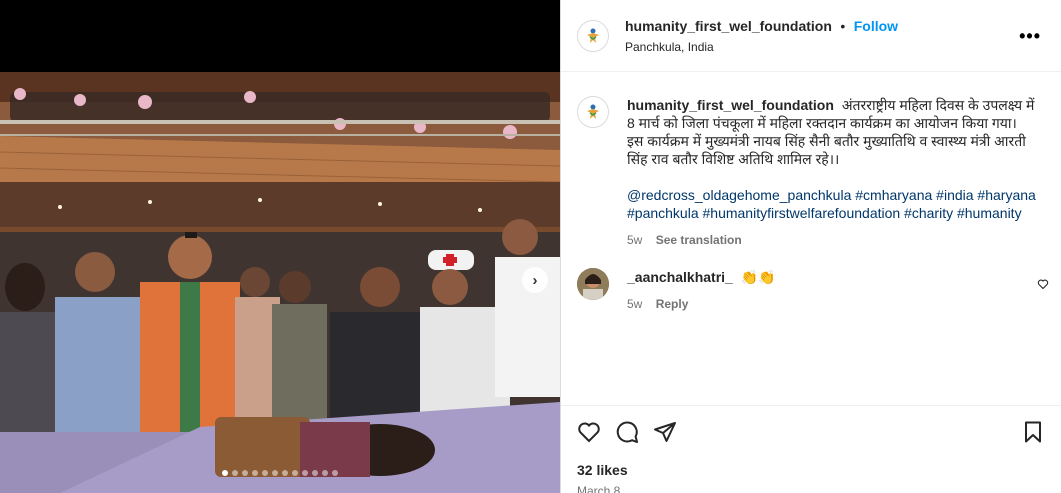 The image size is (1061, 493). Describe the element at coordinates (758, 277) in the screenshot. I see `comment-text: 👏👏` at that location.